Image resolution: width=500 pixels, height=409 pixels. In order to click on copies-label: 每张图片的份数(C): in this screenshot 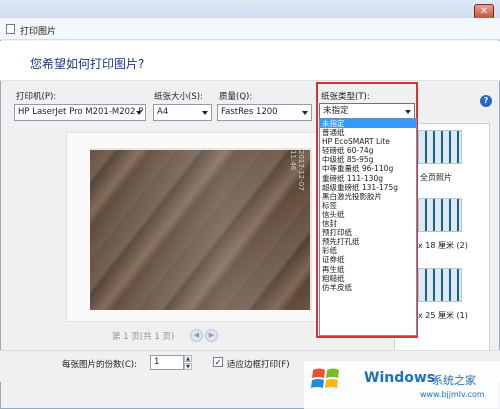, I will do `click(99, 365)`.